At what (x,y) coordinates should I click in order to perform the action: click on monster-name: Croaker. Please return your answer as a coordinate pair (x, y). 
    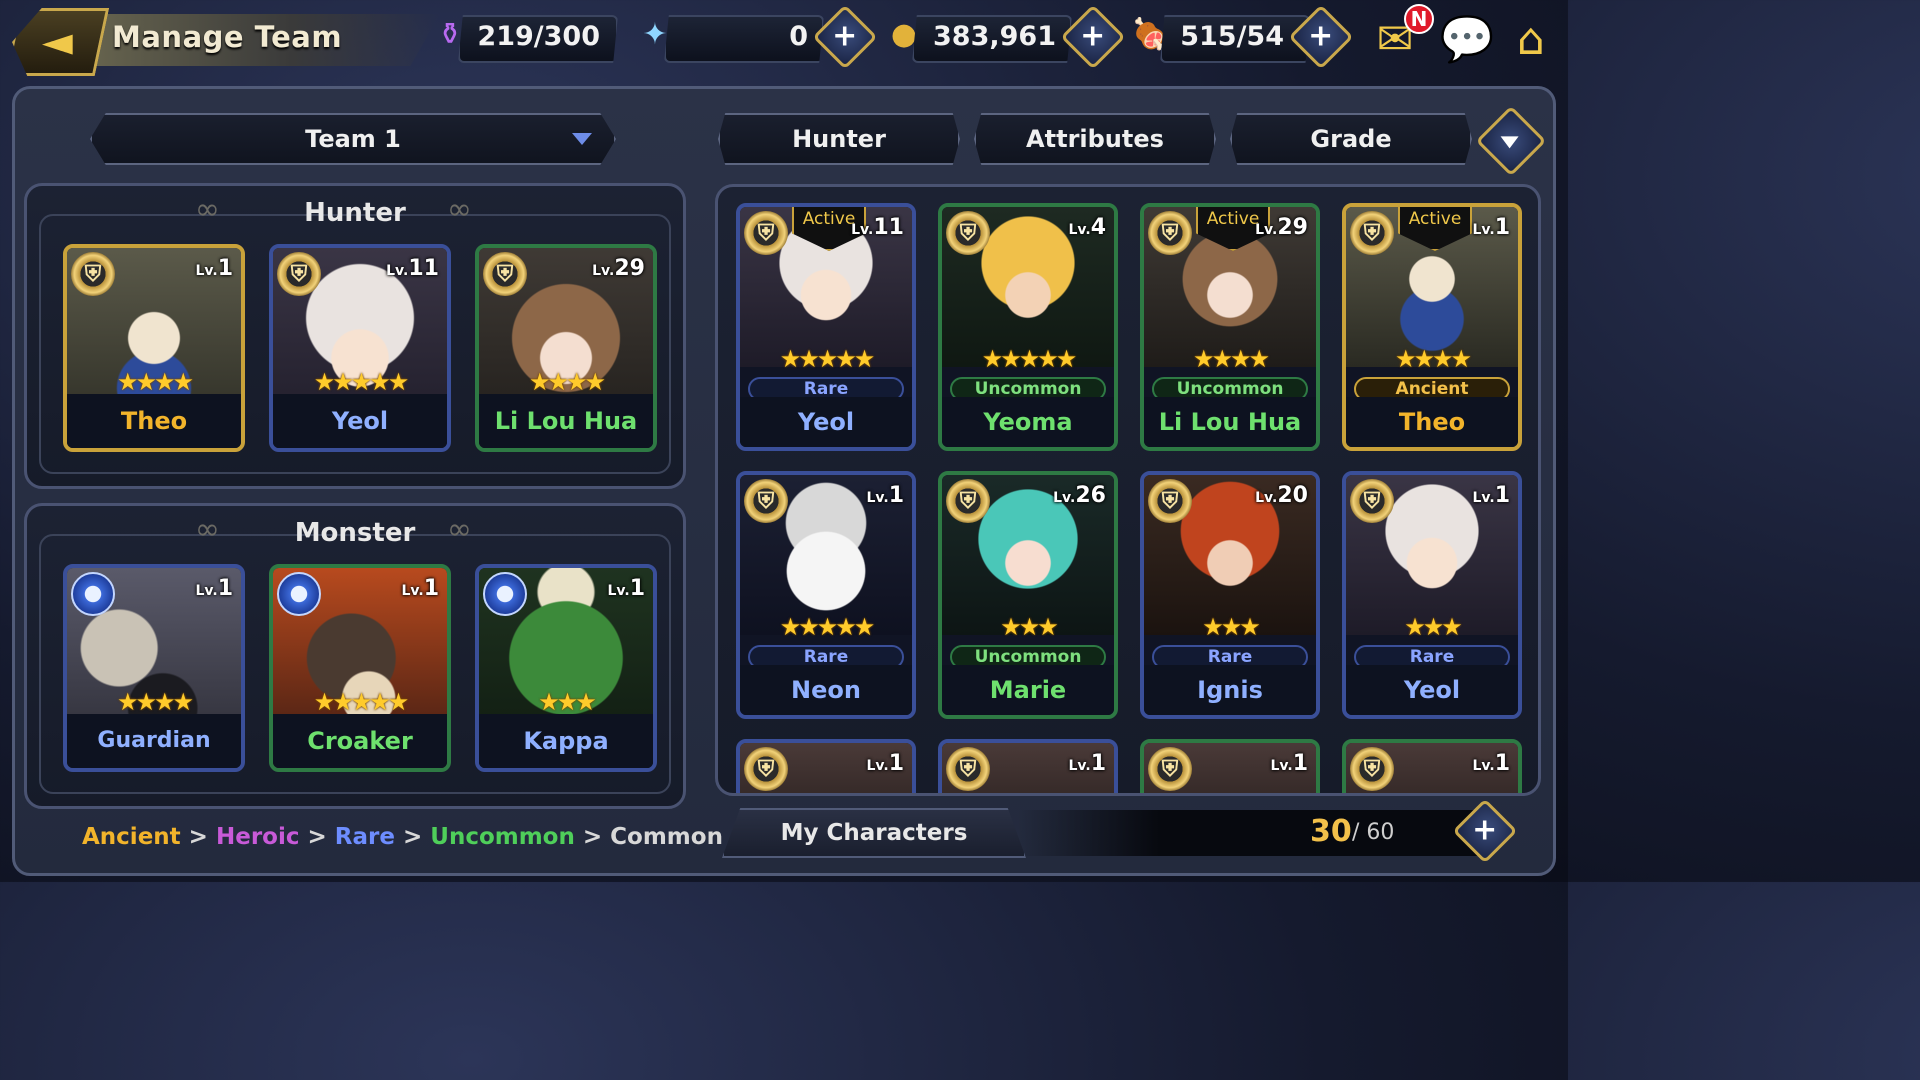
    Looking at the image, I should click on (360, 741).